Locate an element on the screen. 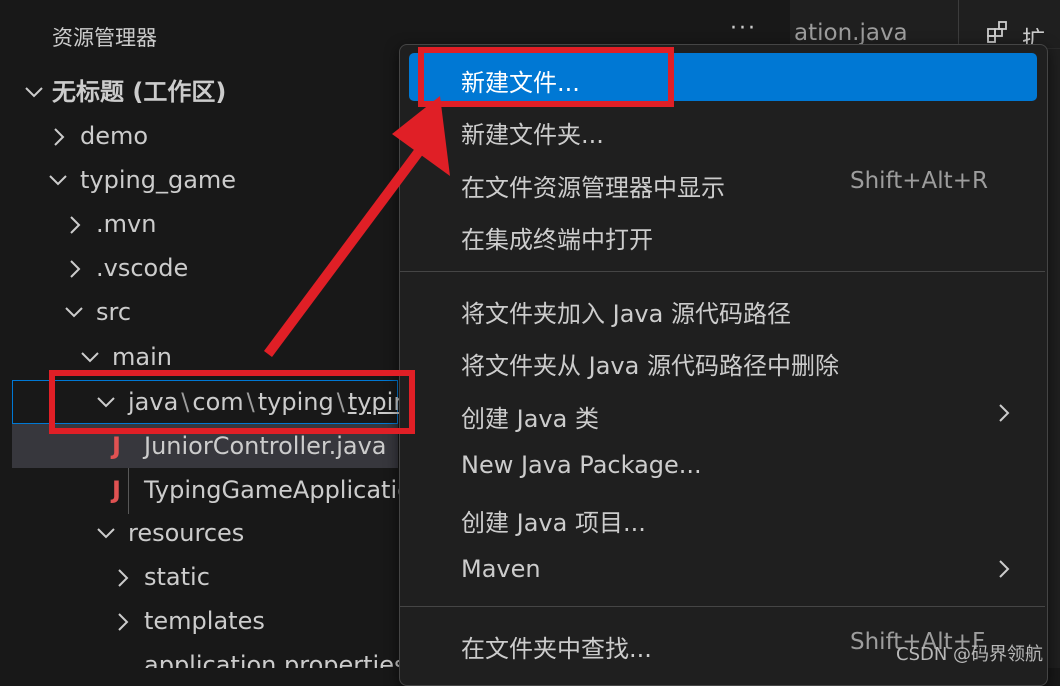 This screenshot has width=1060, height=686. watermark: CSDN @码界领航 is located at coordinates (970, 654).